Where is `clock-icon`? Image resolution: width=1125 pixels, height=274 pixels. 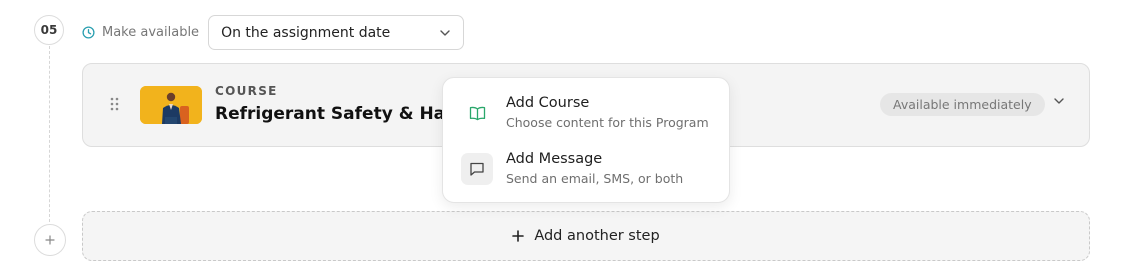 clock-icon is located at coordinates (88, 32).